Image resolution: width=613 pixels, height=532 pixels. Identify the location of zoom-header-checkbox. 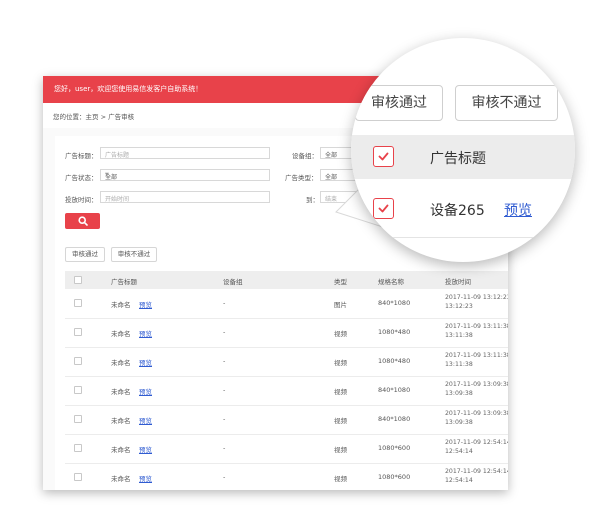
(383, 156).